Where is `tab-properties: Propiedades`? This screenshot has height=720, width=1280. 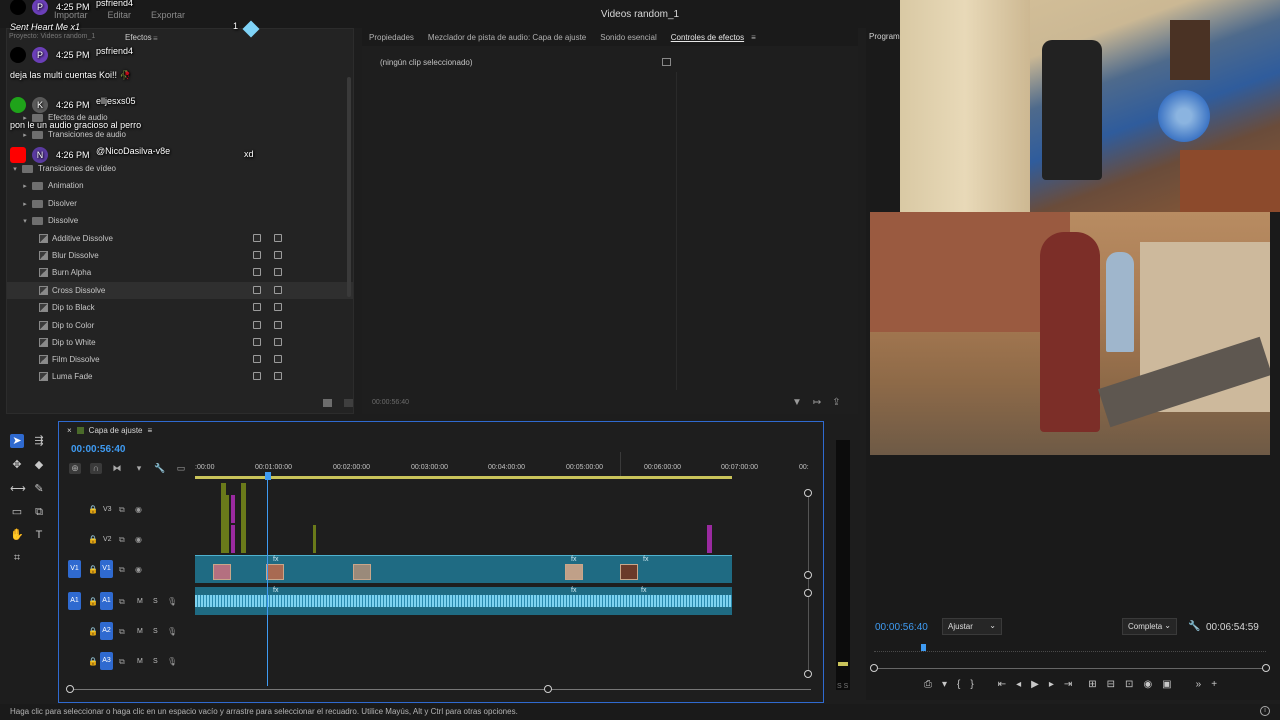
tab-properties: Propiedades is located at coordinates (391, 37).